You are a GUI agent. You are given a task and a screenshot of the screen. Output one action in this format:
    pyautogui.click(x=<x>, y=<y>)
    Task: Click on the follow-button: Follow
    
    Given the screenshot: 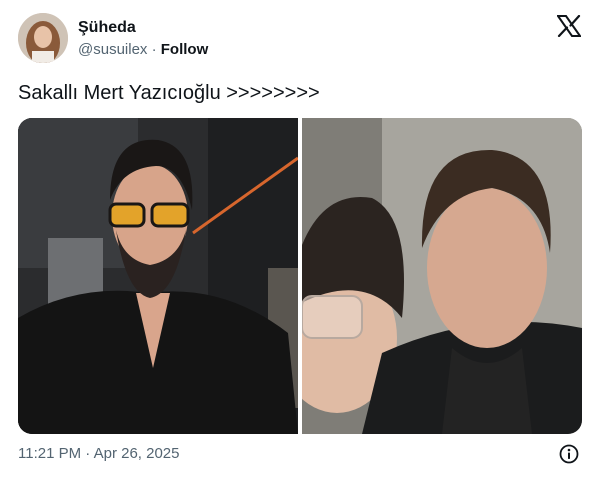 What is the action you would take?
    pyautogui.click(x=185, y=49)
    